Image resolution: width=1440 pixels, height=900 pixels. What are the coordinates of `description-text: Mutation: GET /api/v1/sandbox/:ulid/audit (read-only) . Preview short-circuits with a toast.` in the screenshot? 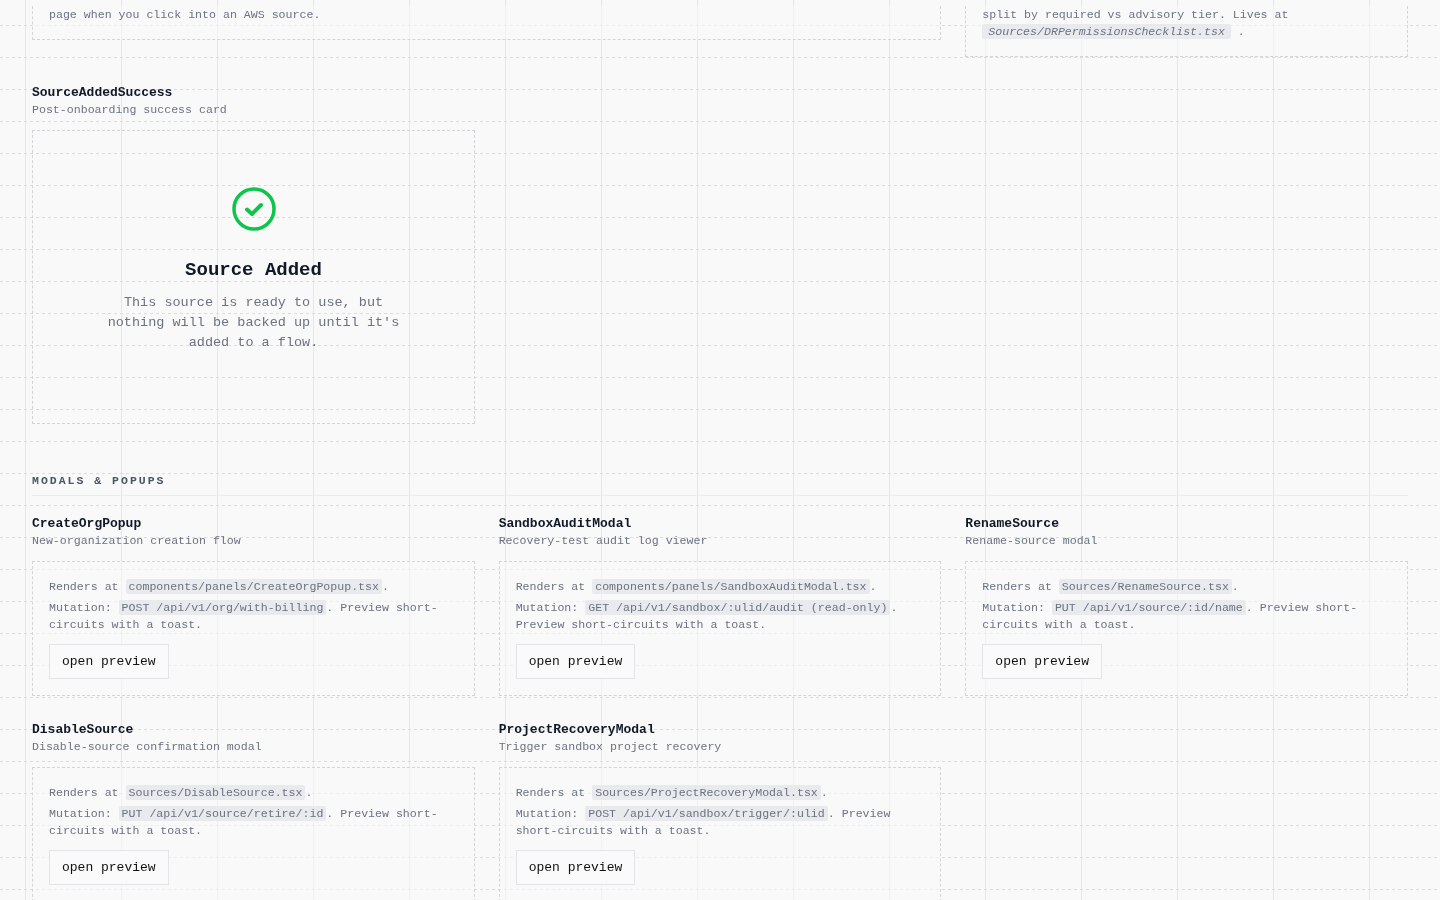 It's located at (707, 616).